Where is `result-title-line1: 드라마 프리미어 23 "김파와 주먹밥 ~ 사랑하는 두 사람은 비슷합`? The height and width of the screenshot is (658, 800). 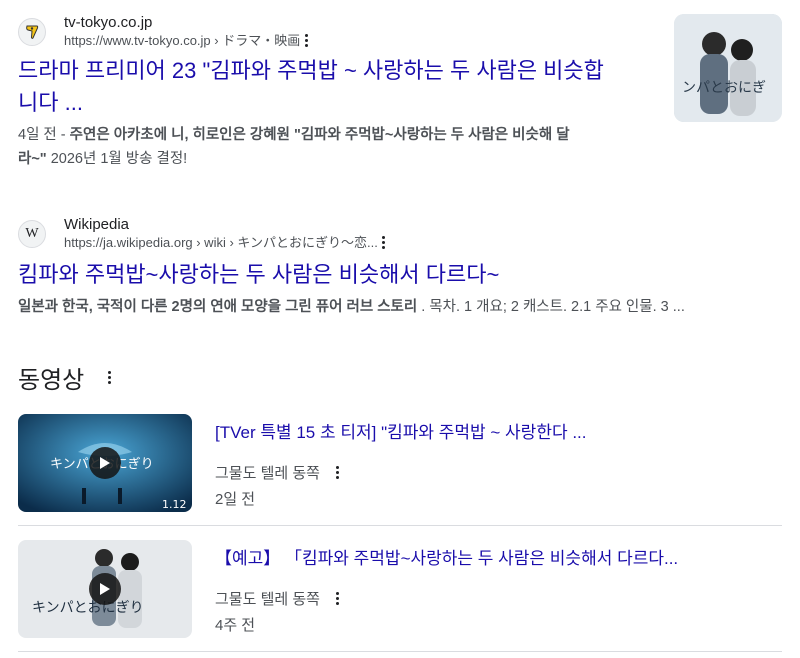
result-title-line1: 드라마 프리미어 23 "김파와 주먹밥 ~ 사랑하는 두 사람은 비슷합 is located at coordinates (311, 70).